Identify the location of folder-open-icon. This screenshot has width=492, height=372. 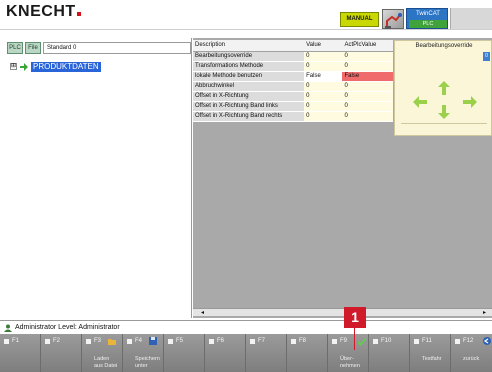
(112, 342).